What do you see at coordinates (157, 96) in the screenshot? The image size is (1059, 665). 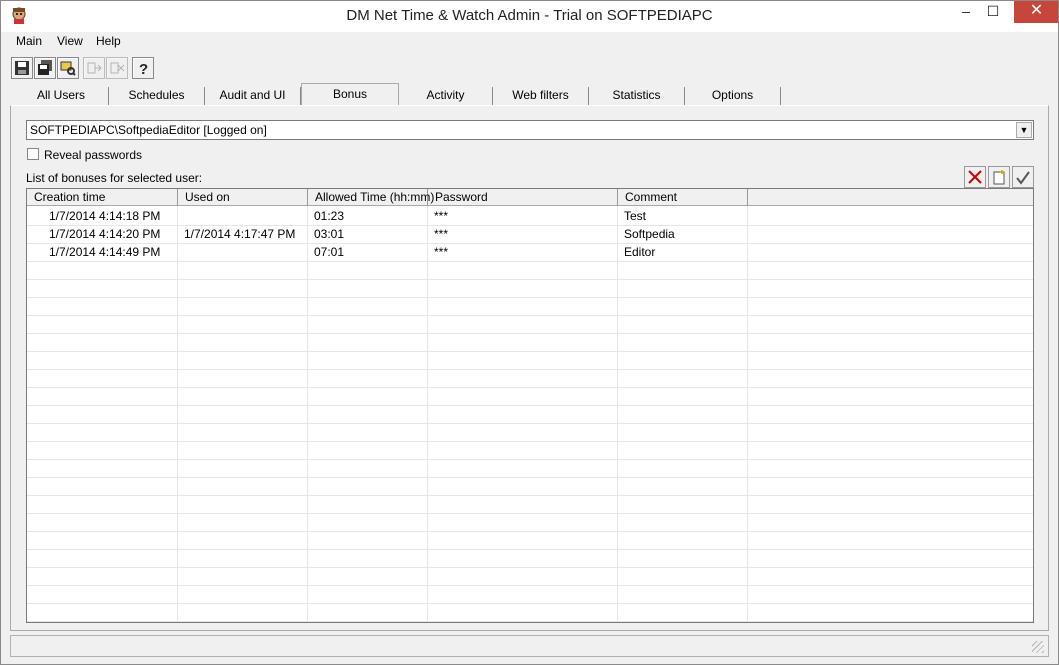 I see `tab-schedules: Schedules` at bounding box center [157, 96].